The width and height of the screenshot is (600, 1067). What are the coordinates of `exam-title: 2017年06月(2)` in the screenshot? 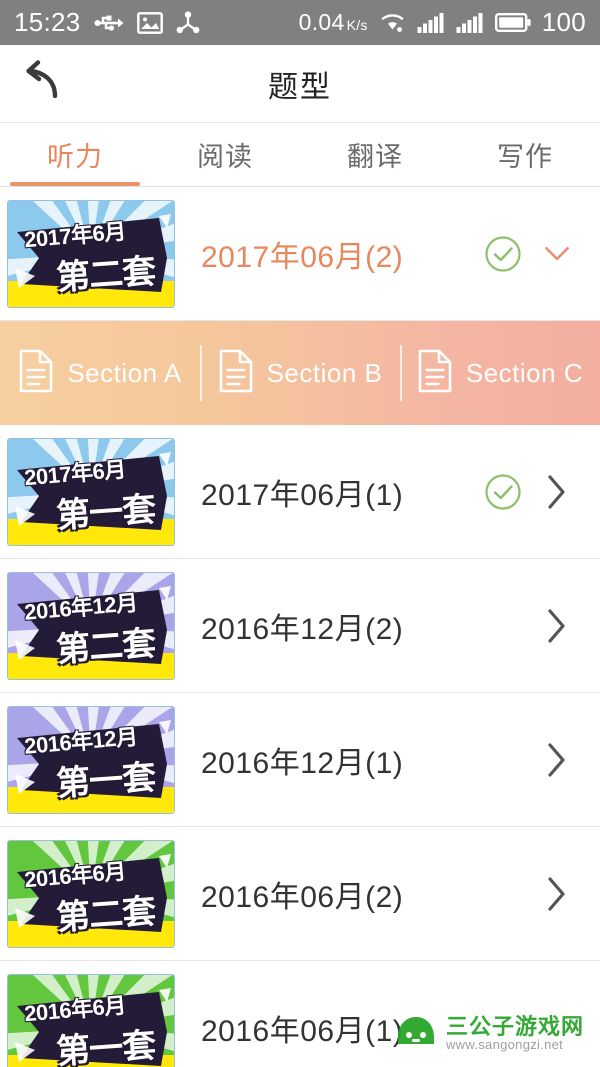 It's located at (302, 257).